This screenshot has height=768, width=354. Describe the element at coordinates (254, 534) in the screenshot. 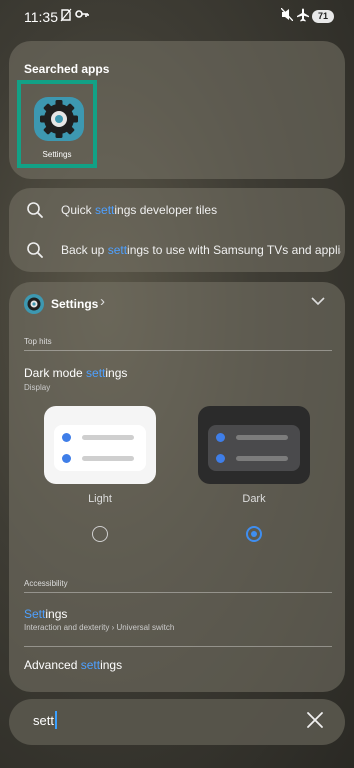

I see `dark-theme-radio` at that location.